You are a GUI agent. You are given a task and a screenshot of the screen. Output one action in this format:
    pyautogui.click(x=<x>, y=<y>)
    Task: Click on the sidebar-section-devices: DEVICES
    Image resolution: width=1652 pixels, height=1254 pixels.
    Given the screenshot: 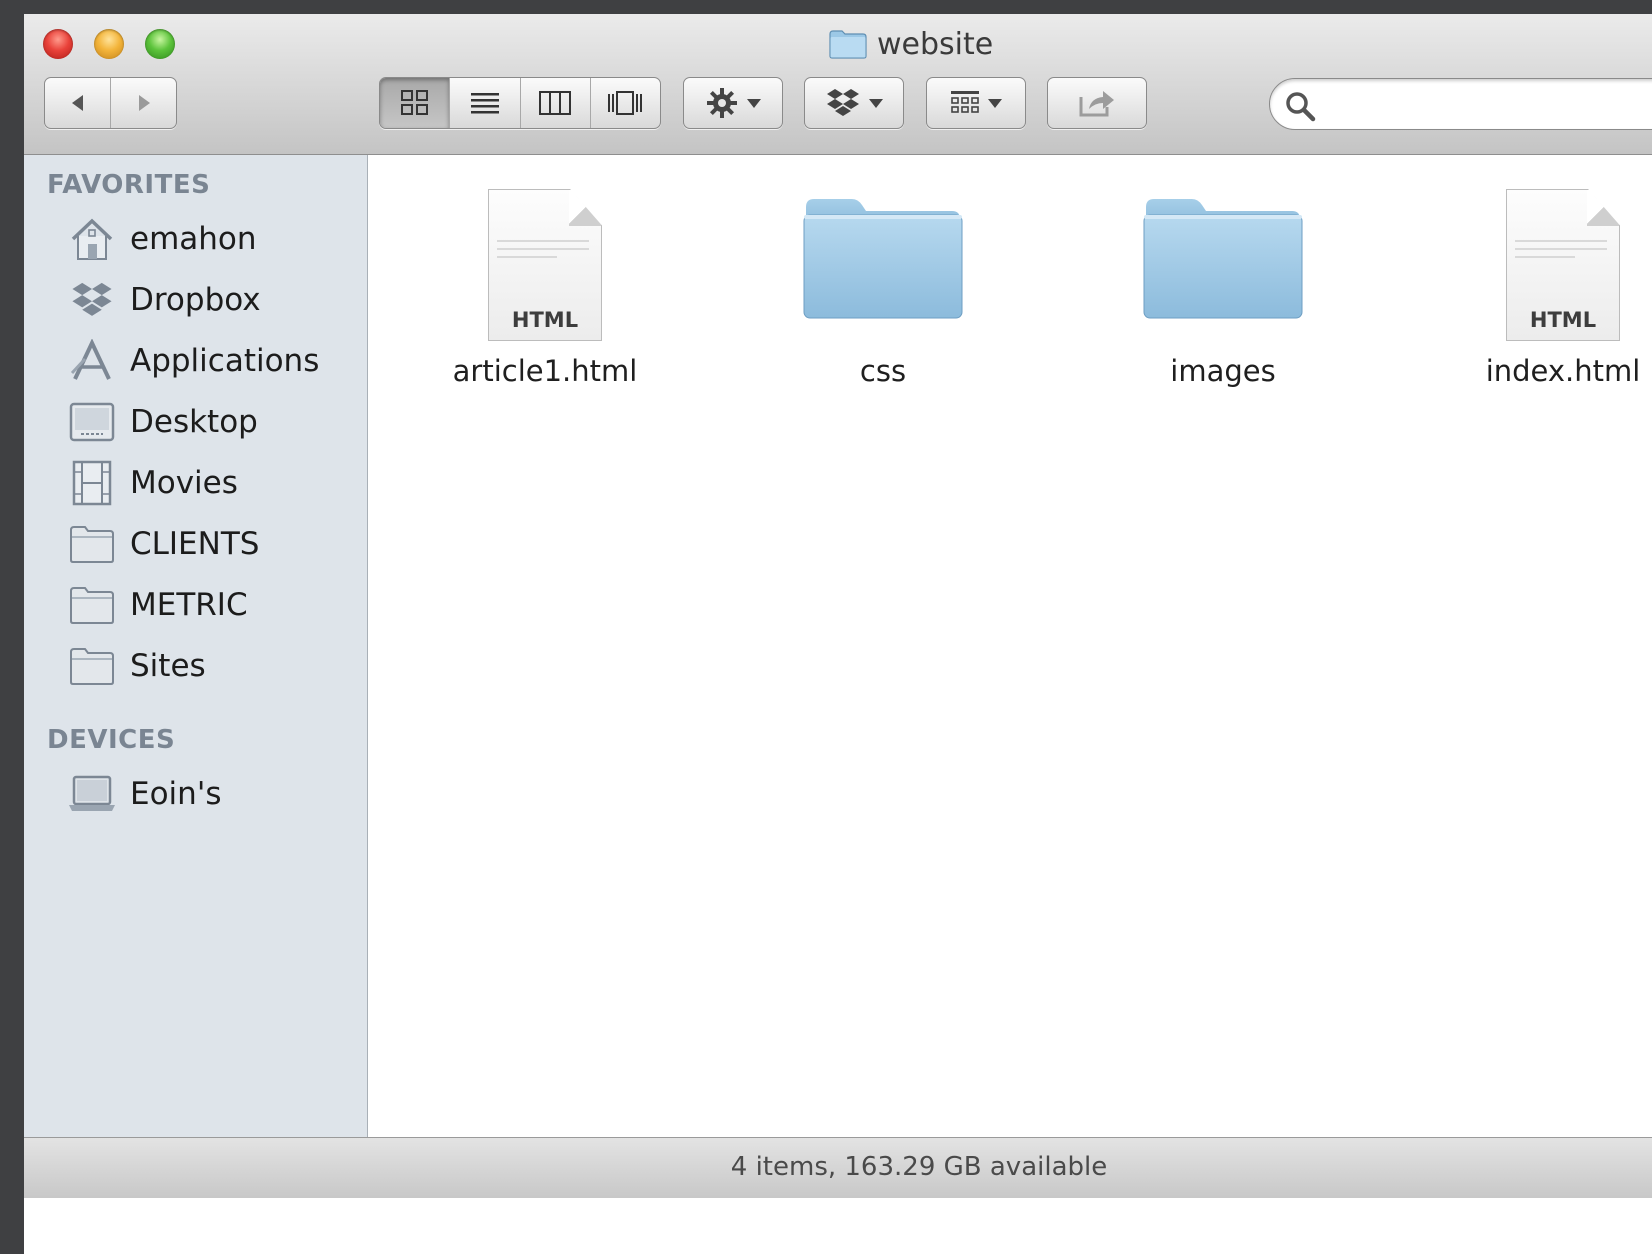 What is the action you would take?
    pyautogui.click(x=111, y=740)
    